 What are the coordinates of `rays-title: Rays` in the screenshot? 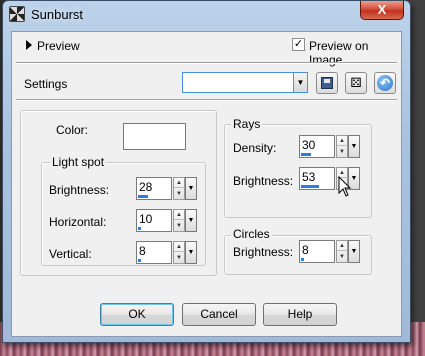 It's located at (247, 124).